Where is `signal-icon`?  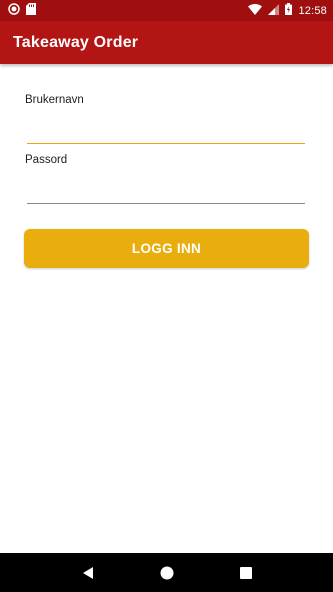
signal-icon is located at coordinates (274, 10).